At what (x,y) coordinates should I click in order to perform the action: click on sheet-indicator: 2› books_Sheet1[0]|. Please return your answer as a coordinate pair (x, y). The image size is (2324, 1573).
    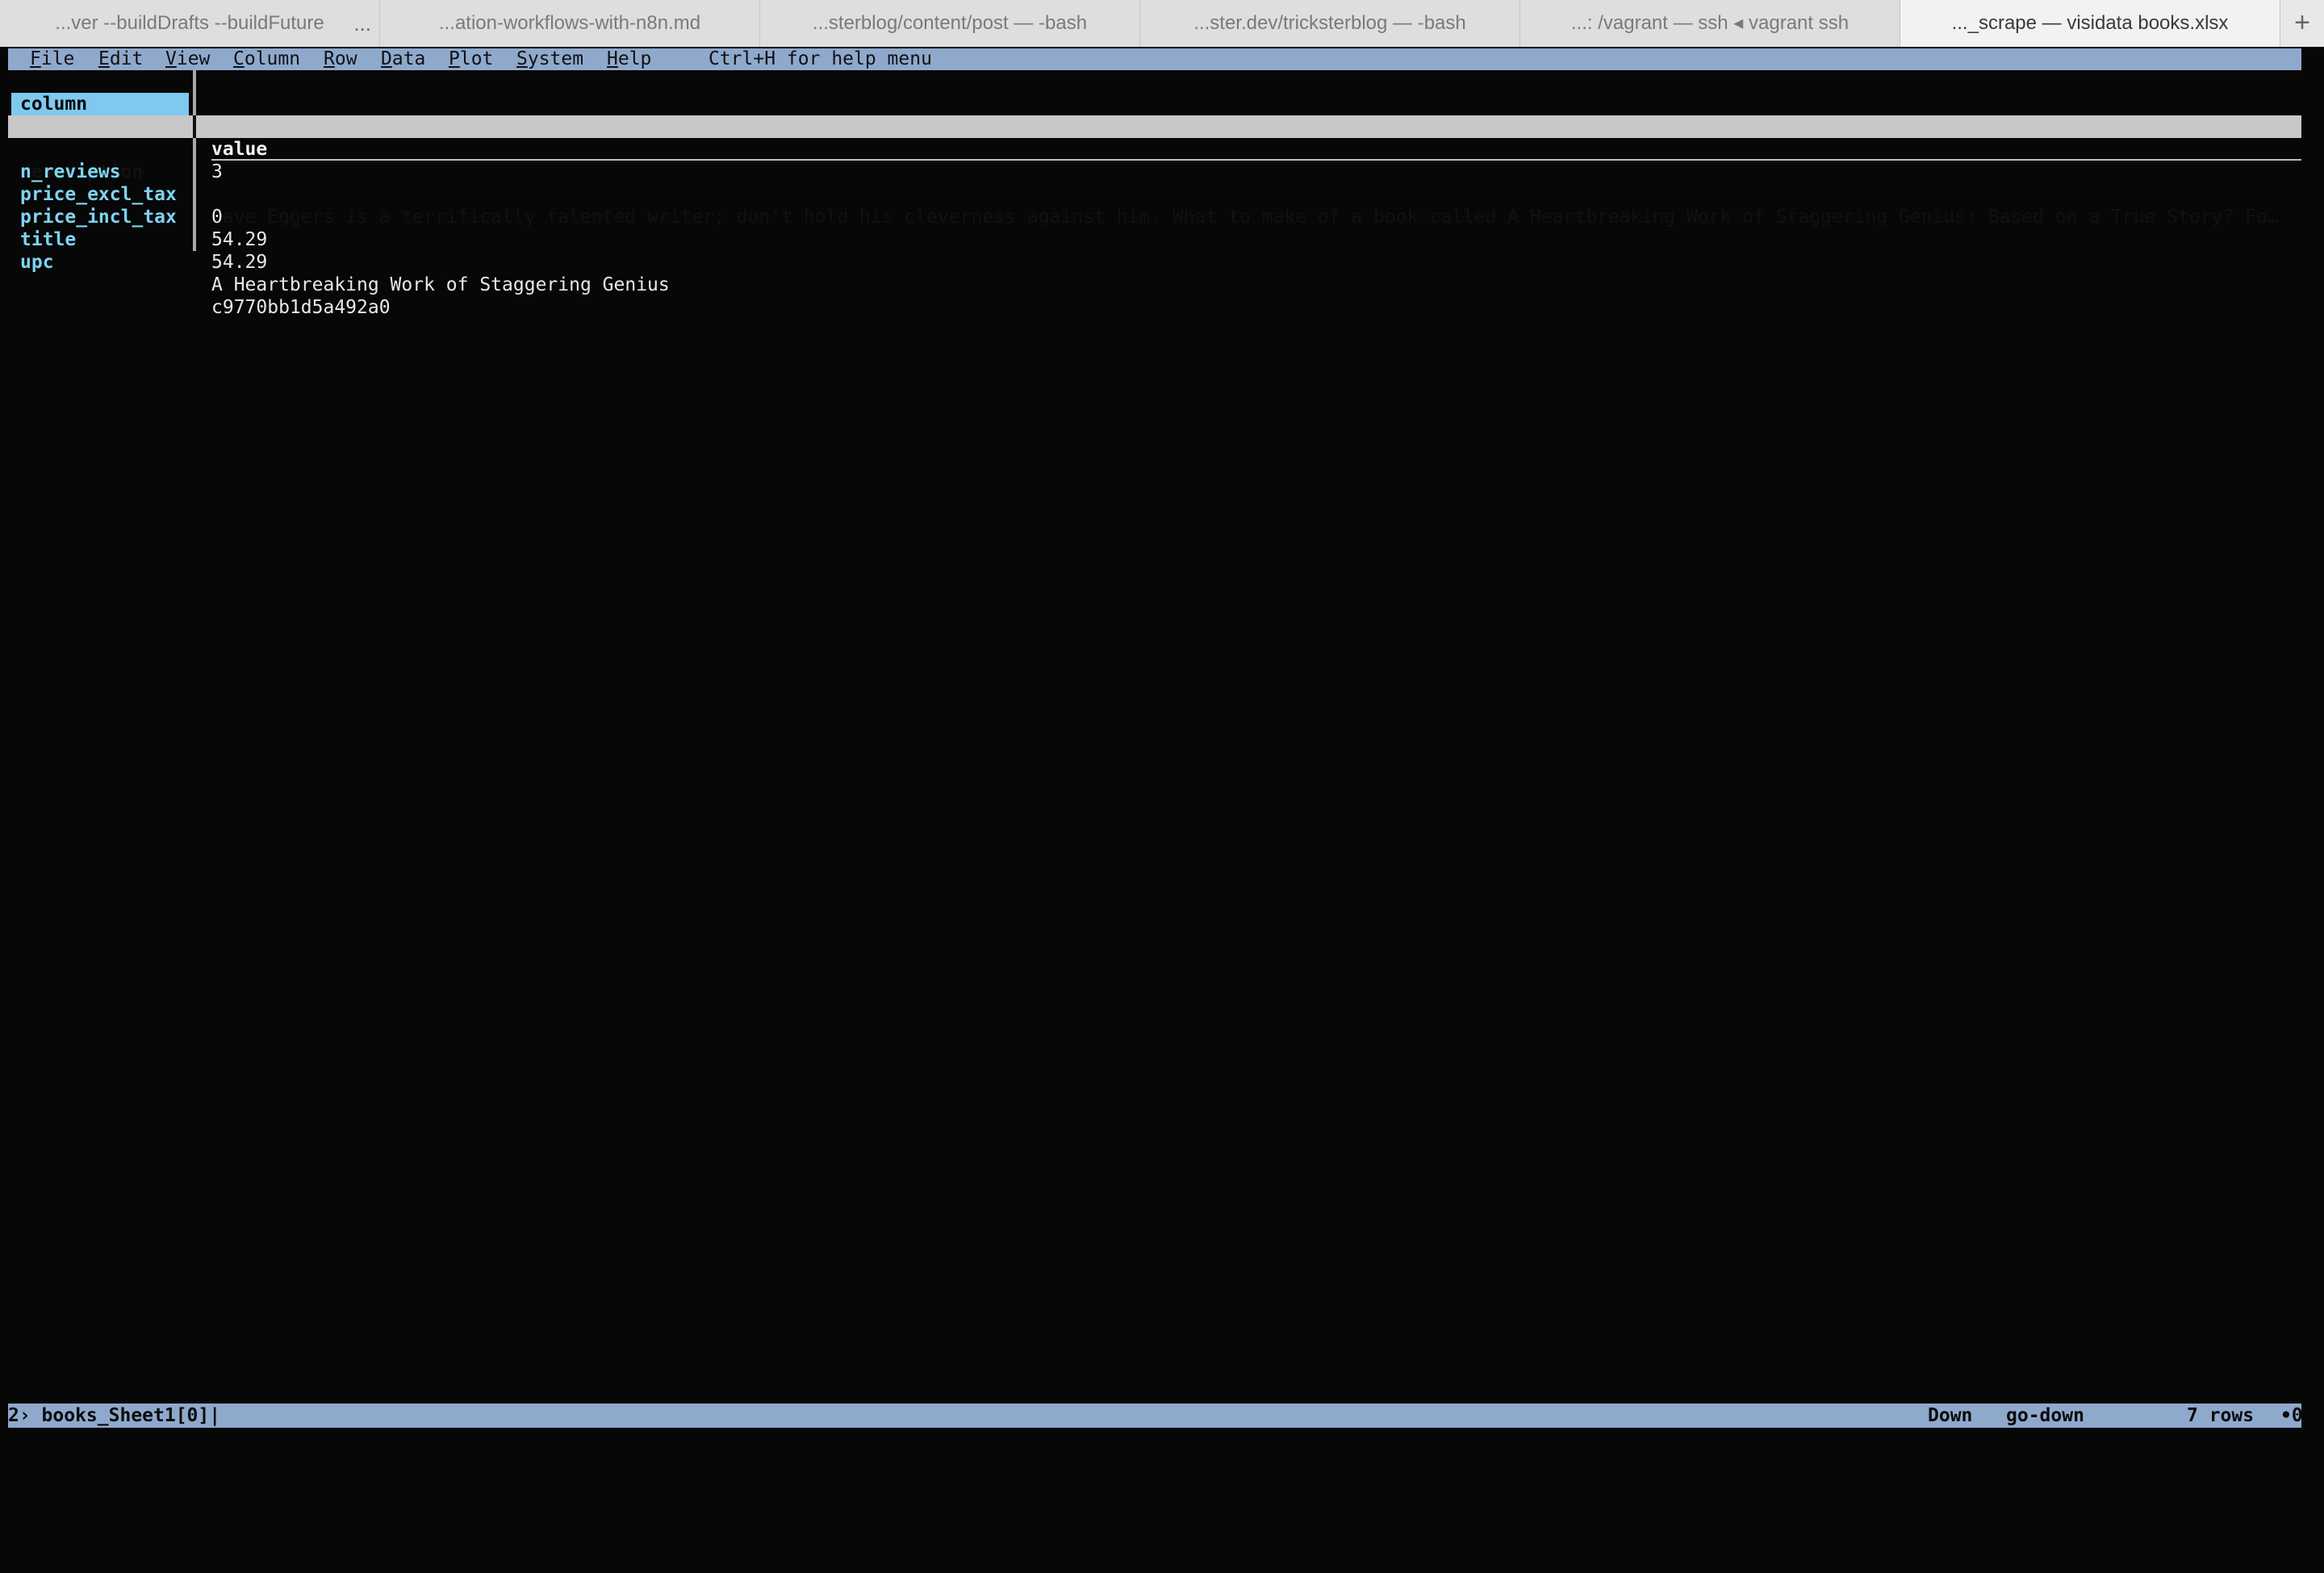
    Looking at the image, I should click on (114, 1416).